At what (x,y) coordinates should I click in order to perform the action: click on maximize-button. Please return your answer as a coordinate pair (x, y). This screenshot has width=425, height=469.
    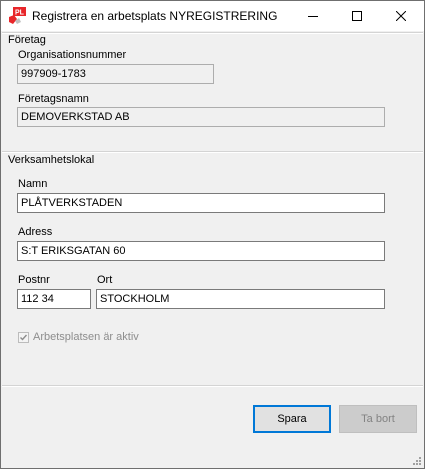
    Looking at the image, I should click on (357, 16).